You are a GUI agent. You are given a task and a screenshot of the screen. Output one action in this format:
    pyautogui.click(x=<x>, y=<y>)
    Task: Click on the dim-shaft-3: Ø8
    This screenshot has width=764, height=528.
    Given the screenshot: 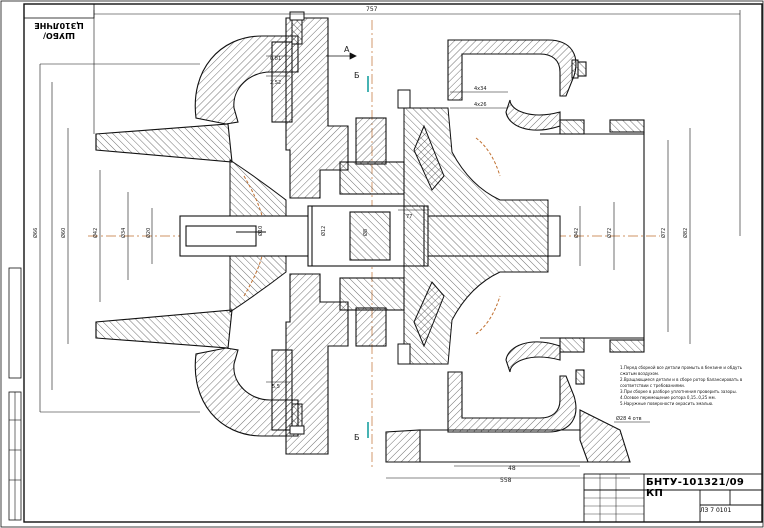 What is the action you would take?
    pyautogui.click(x=365, y=232)
    